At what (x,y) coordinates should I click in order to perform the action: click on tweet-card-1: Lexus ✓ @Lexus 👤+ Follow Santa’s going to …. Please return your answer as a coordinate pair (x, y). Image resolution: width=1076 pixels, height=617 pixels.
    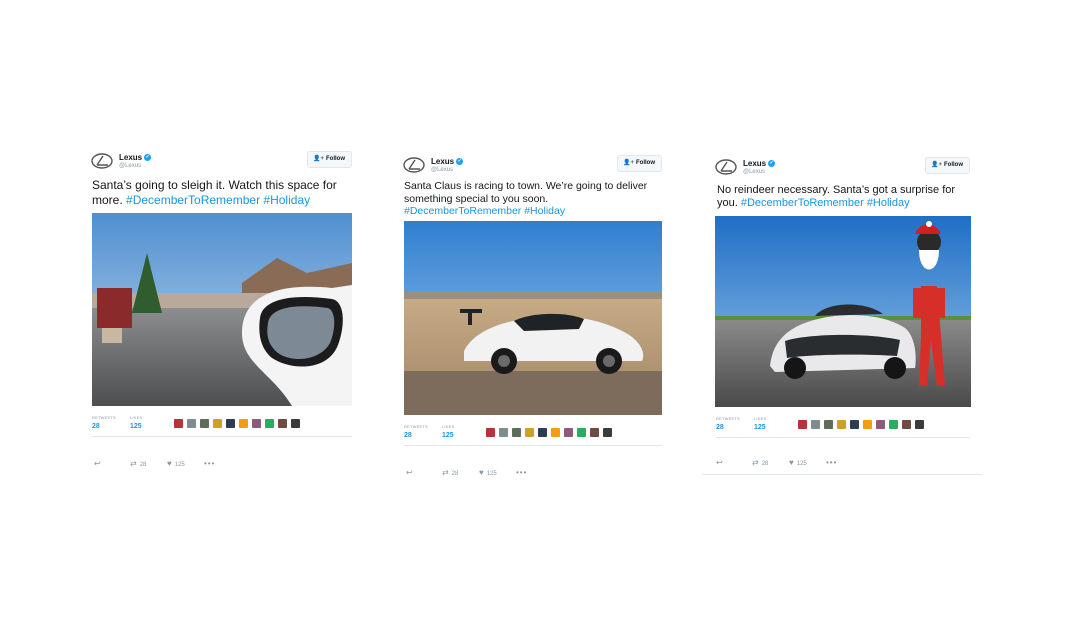
    Looking at the image, I should click on (222, 311).